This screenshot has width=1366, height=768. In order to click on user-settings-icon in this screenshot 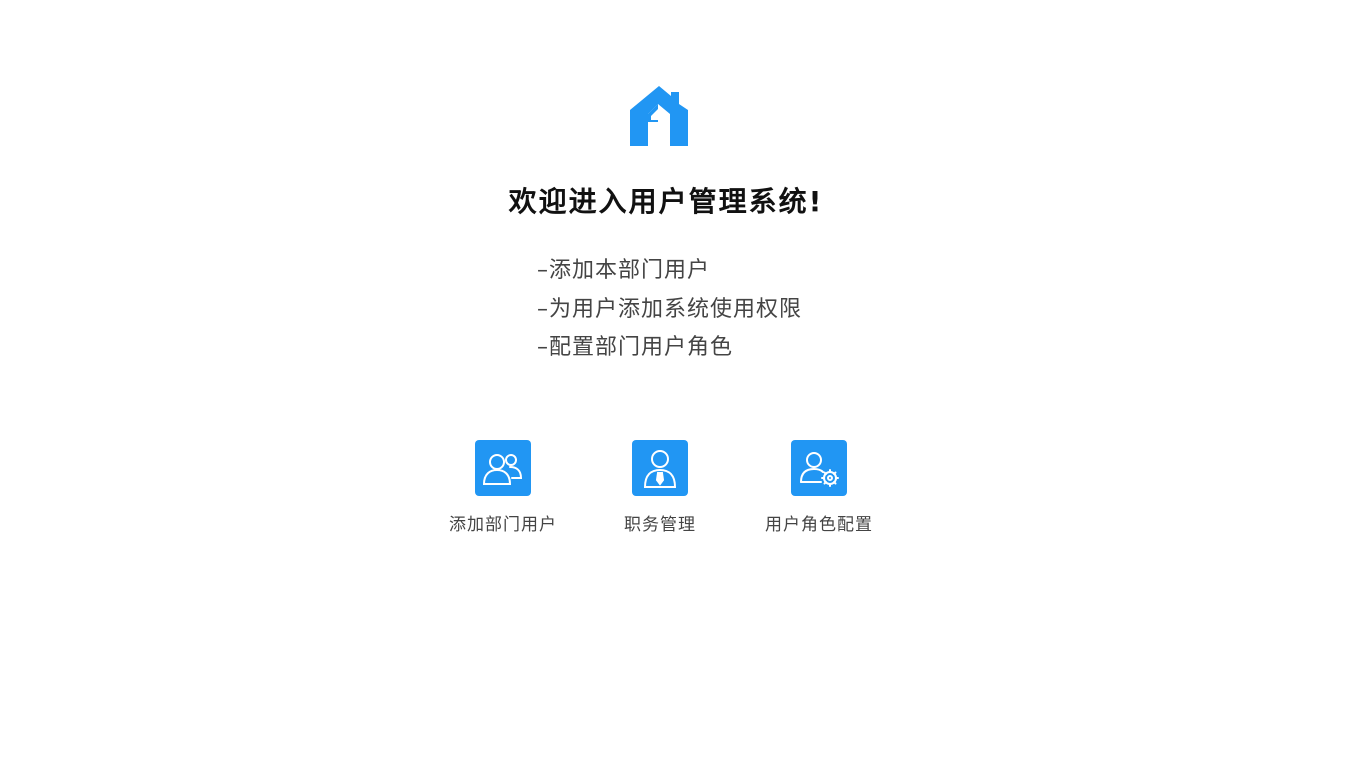, I will do `click(819, 468)`.